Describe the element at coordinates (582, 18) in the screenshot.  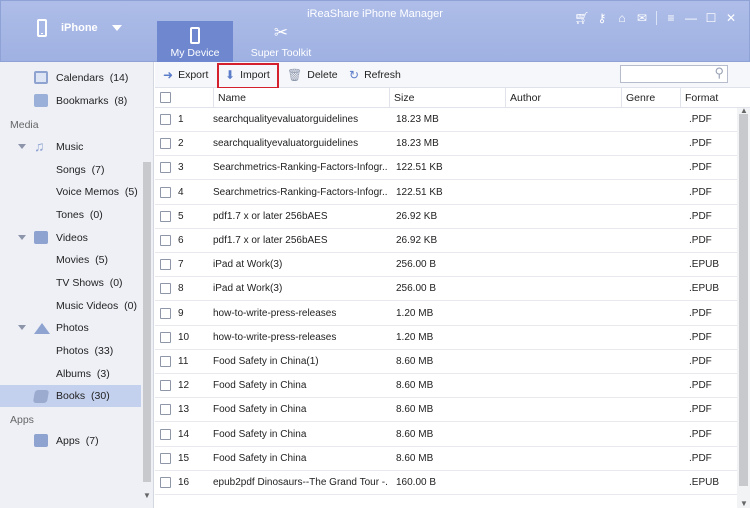
I see `cart-icon: 🛒︎` at that location.